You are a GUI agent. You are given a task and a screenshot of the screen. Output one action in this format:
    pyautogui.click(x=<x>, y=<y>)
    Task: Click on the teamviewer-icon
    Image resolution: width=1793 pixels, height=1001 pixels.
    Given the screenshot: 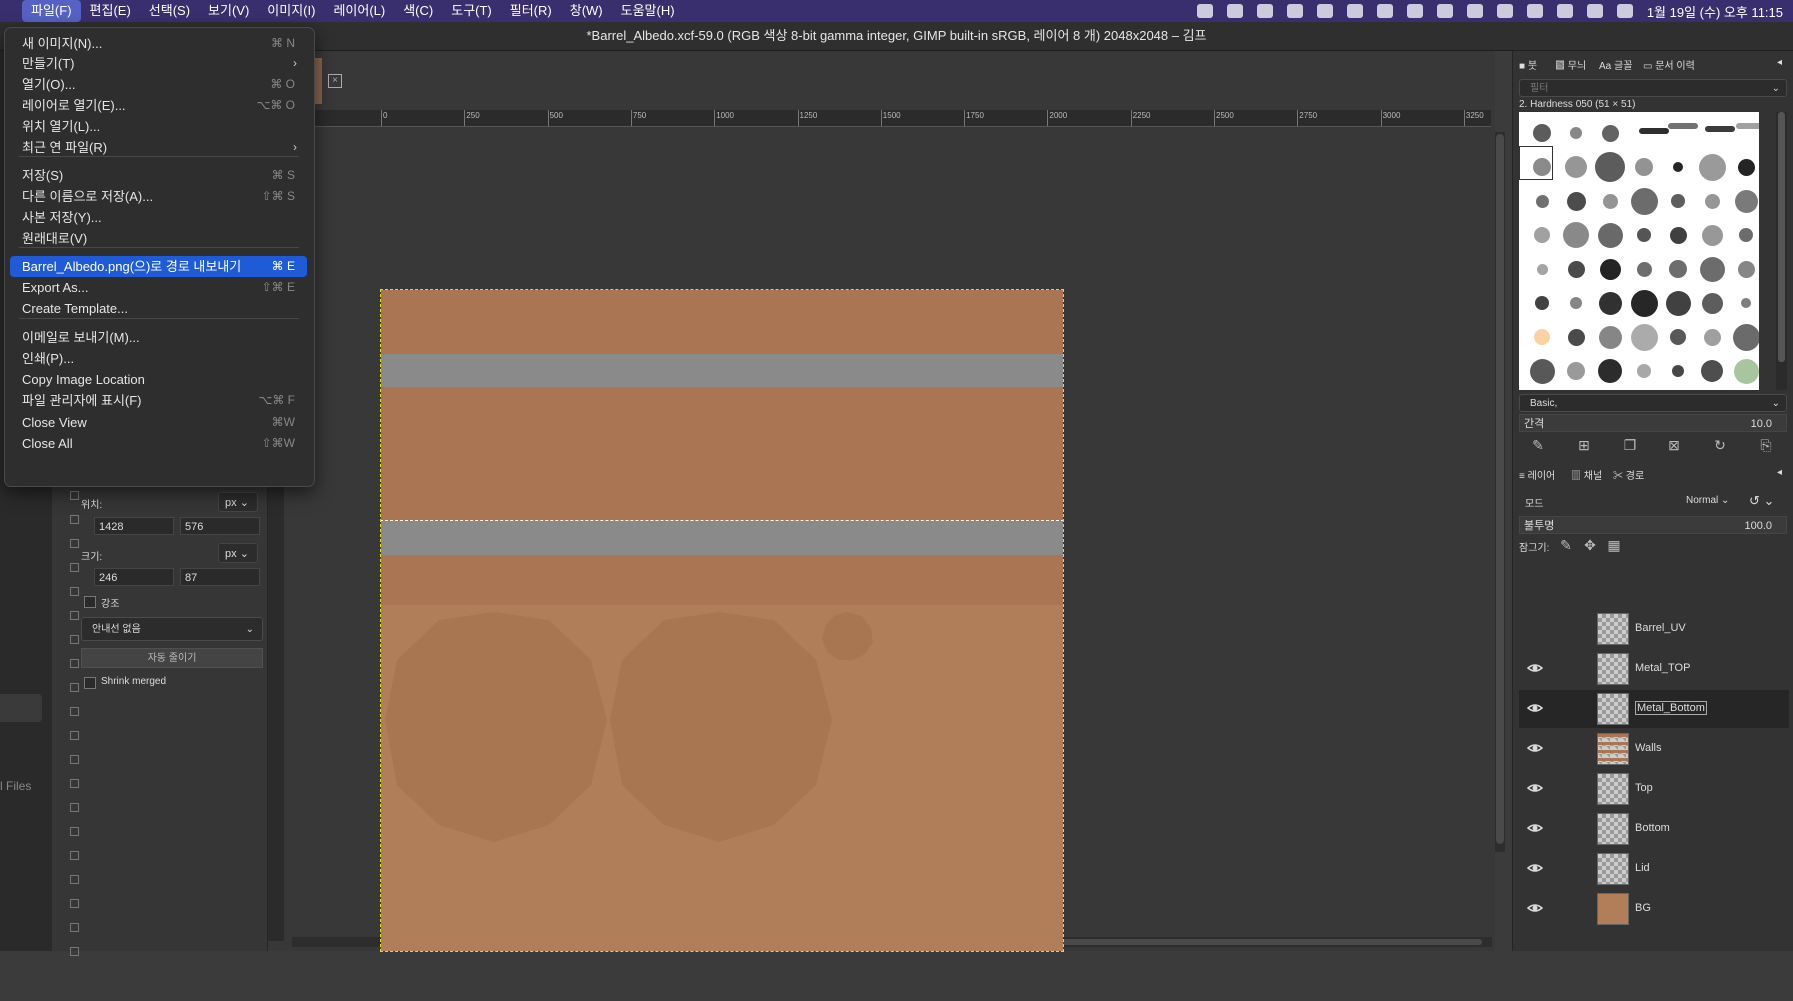 What is the action you would take?
    pyautogui.click(x=1264, y=11)
    